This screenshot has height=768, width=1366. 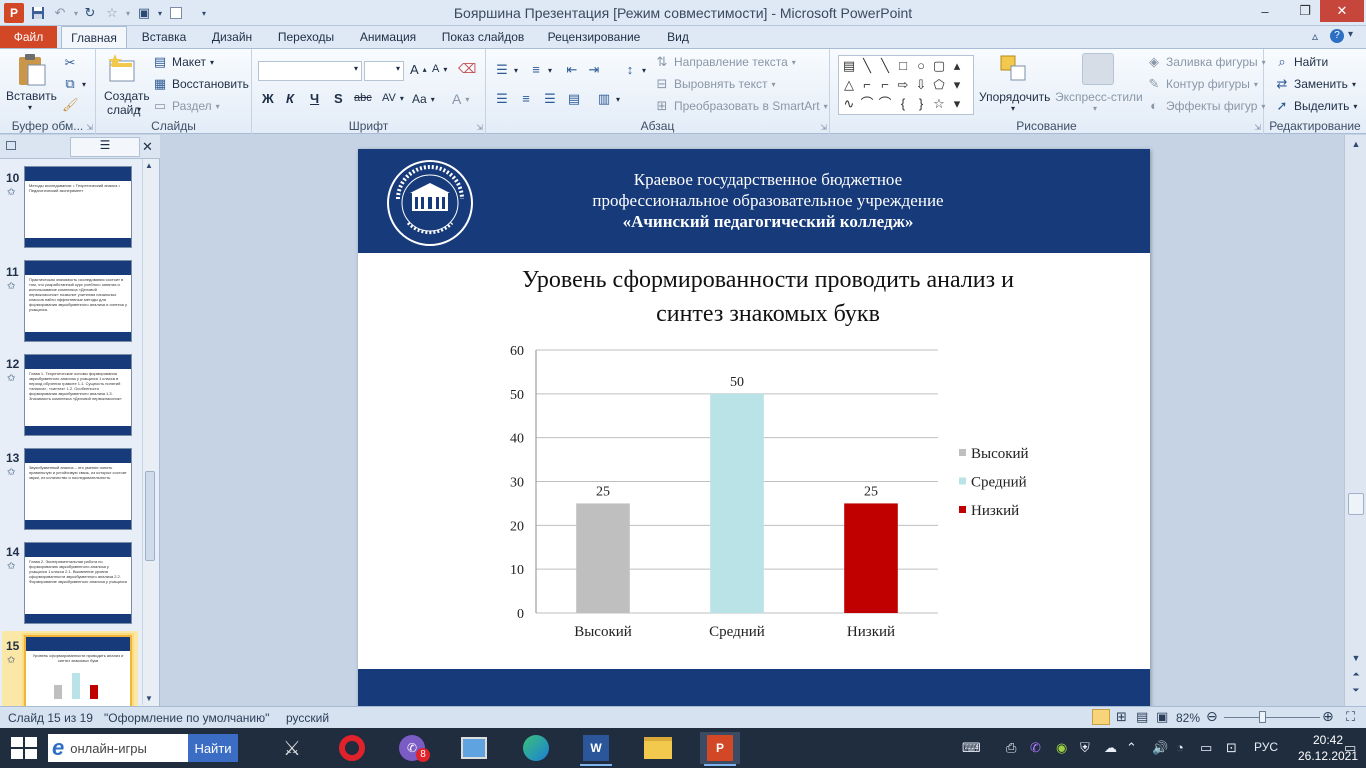 I want to click on minimize-button: –, so click(x=1265, y=11).